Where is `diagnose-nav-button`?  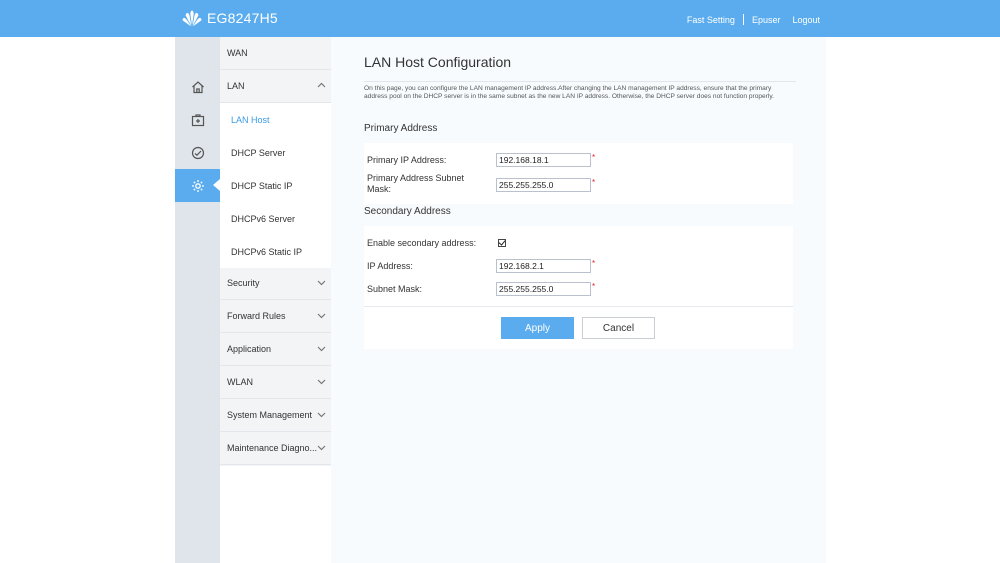
diagnose-nav-button is located at coordinates (197, 152).